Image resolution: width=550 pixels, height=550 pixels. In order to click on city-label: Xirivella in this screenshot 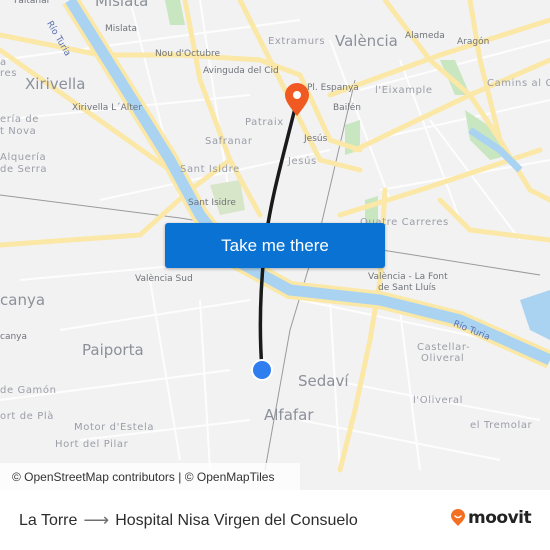, I will do `click(55, 84)`.